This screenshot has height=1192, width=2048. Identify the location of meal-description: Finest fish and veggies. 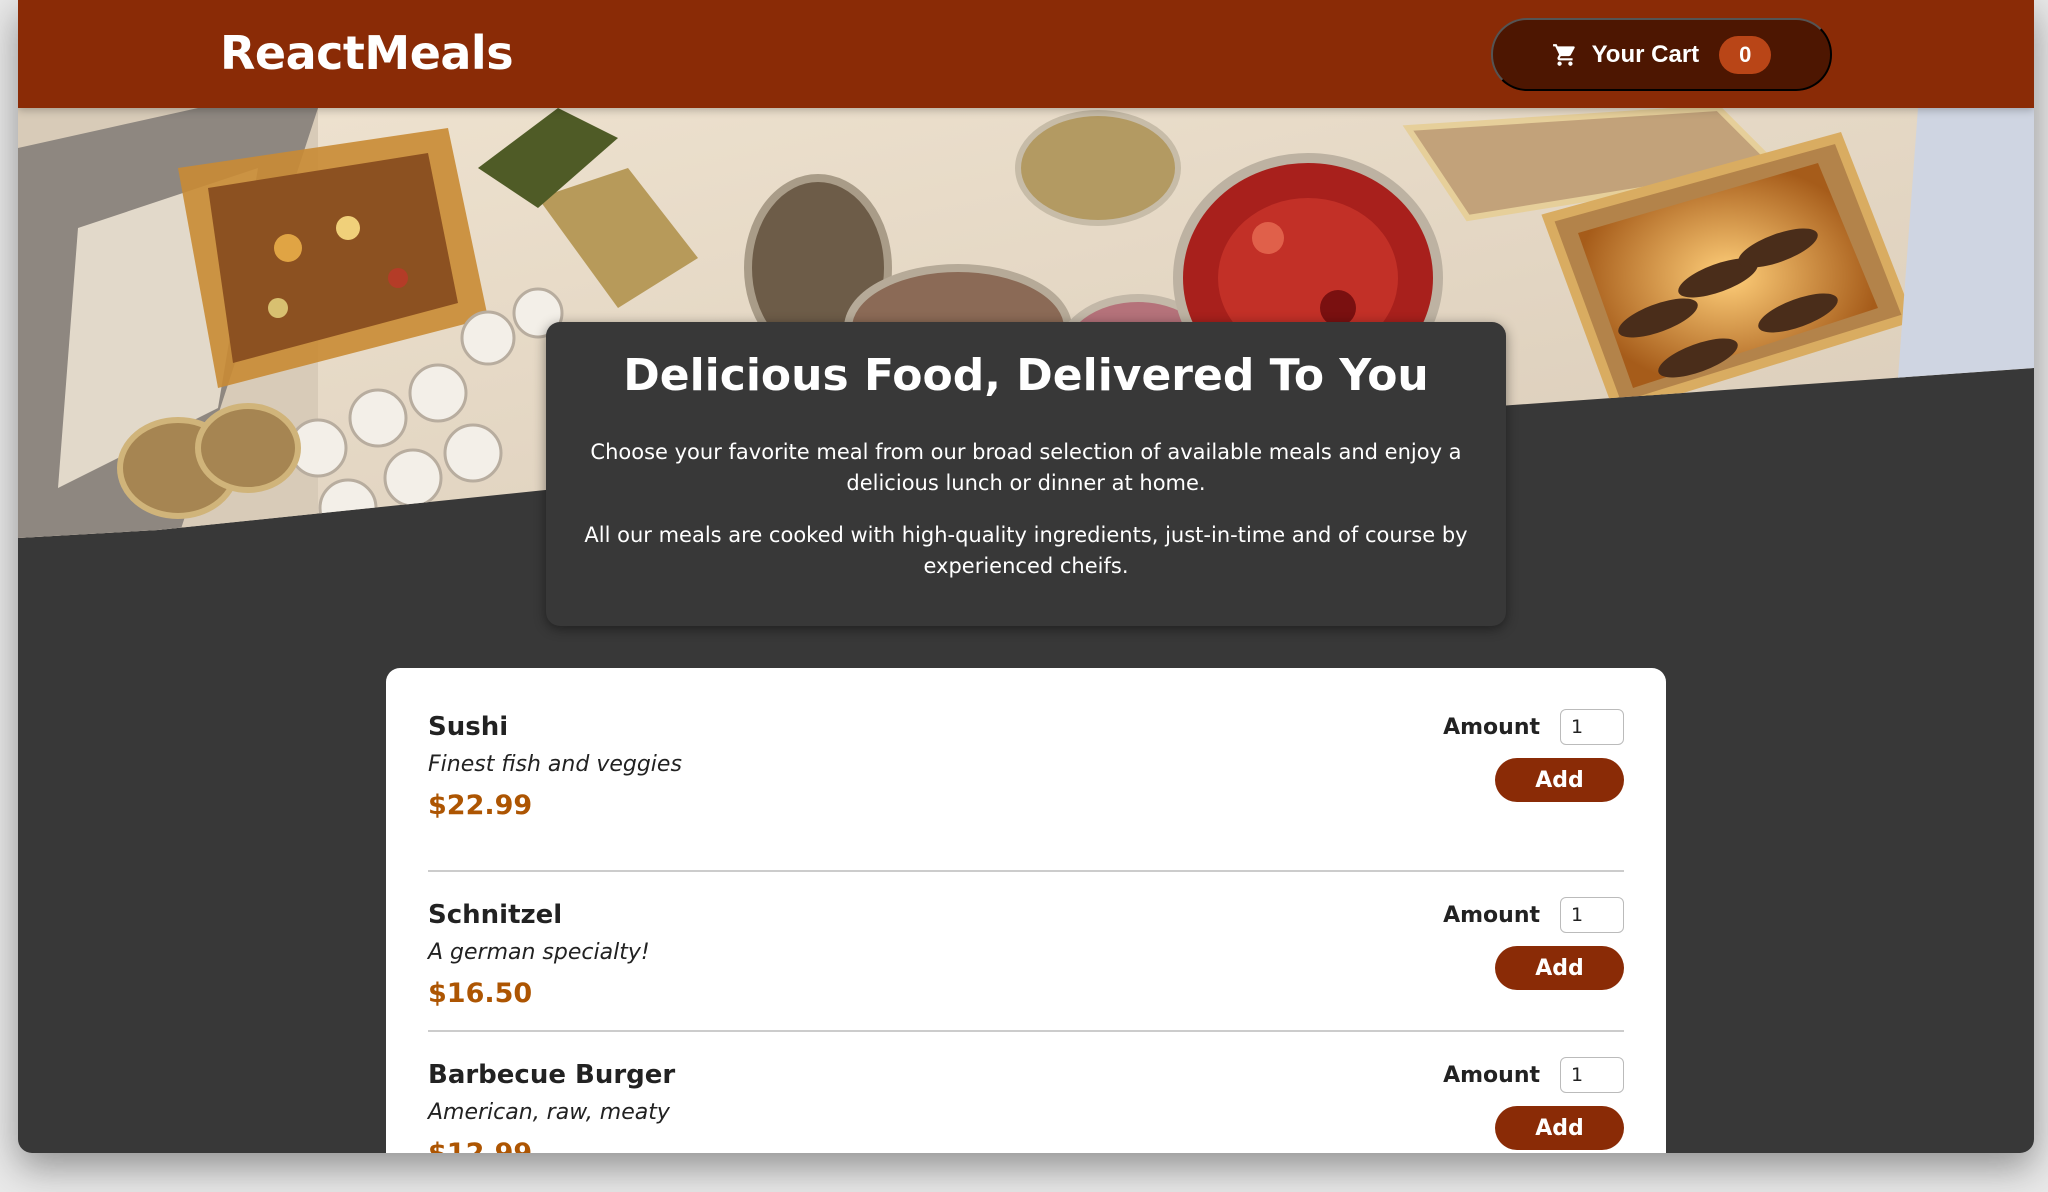
(555, 764).